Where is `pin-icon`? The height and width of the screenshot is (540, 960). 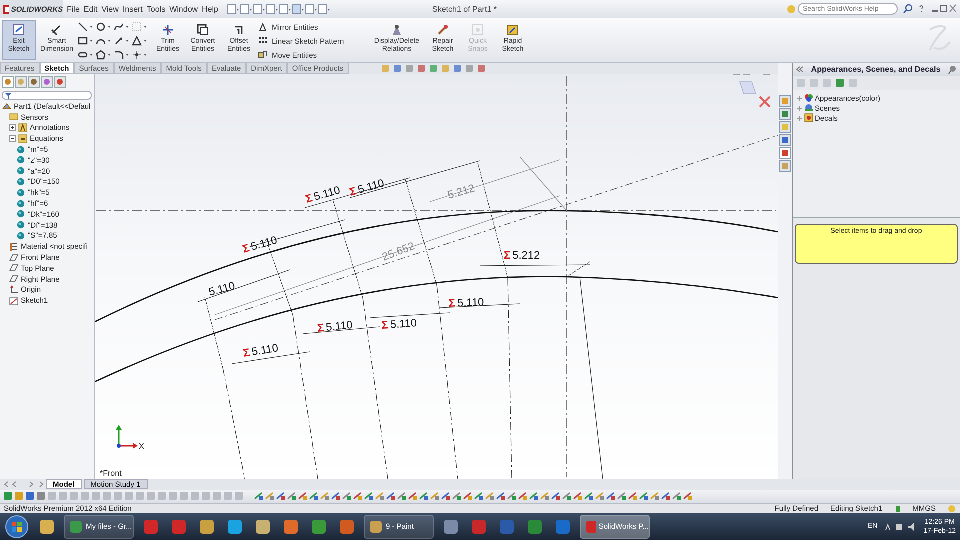
pin-icon is located at coordinates (952, 69).